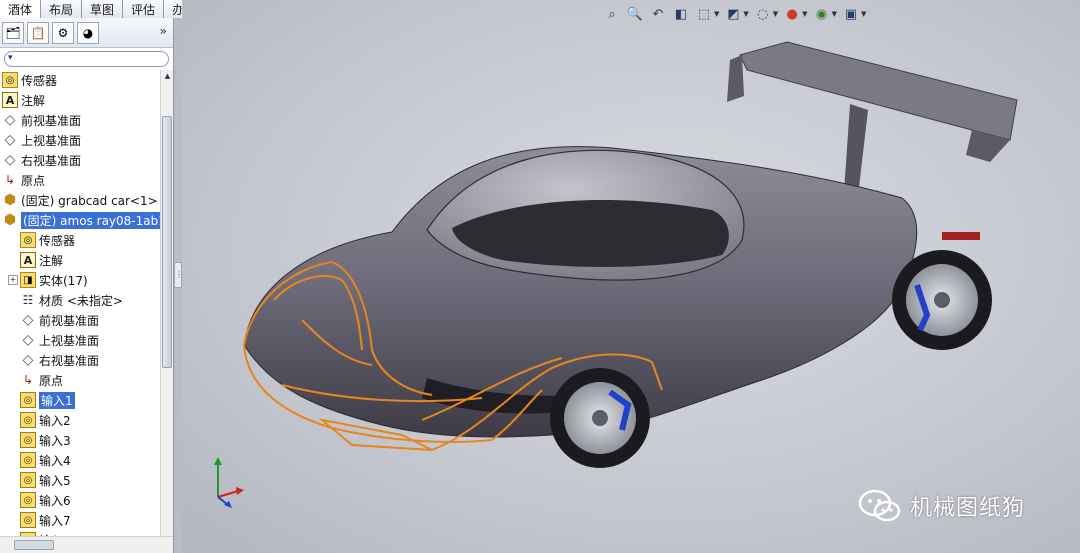 This screenshot has height=553, width=1080. What do you see at coordinates (961, 236) in the screenshot?
I see `tail-lights` at bounding box center [961, 236].